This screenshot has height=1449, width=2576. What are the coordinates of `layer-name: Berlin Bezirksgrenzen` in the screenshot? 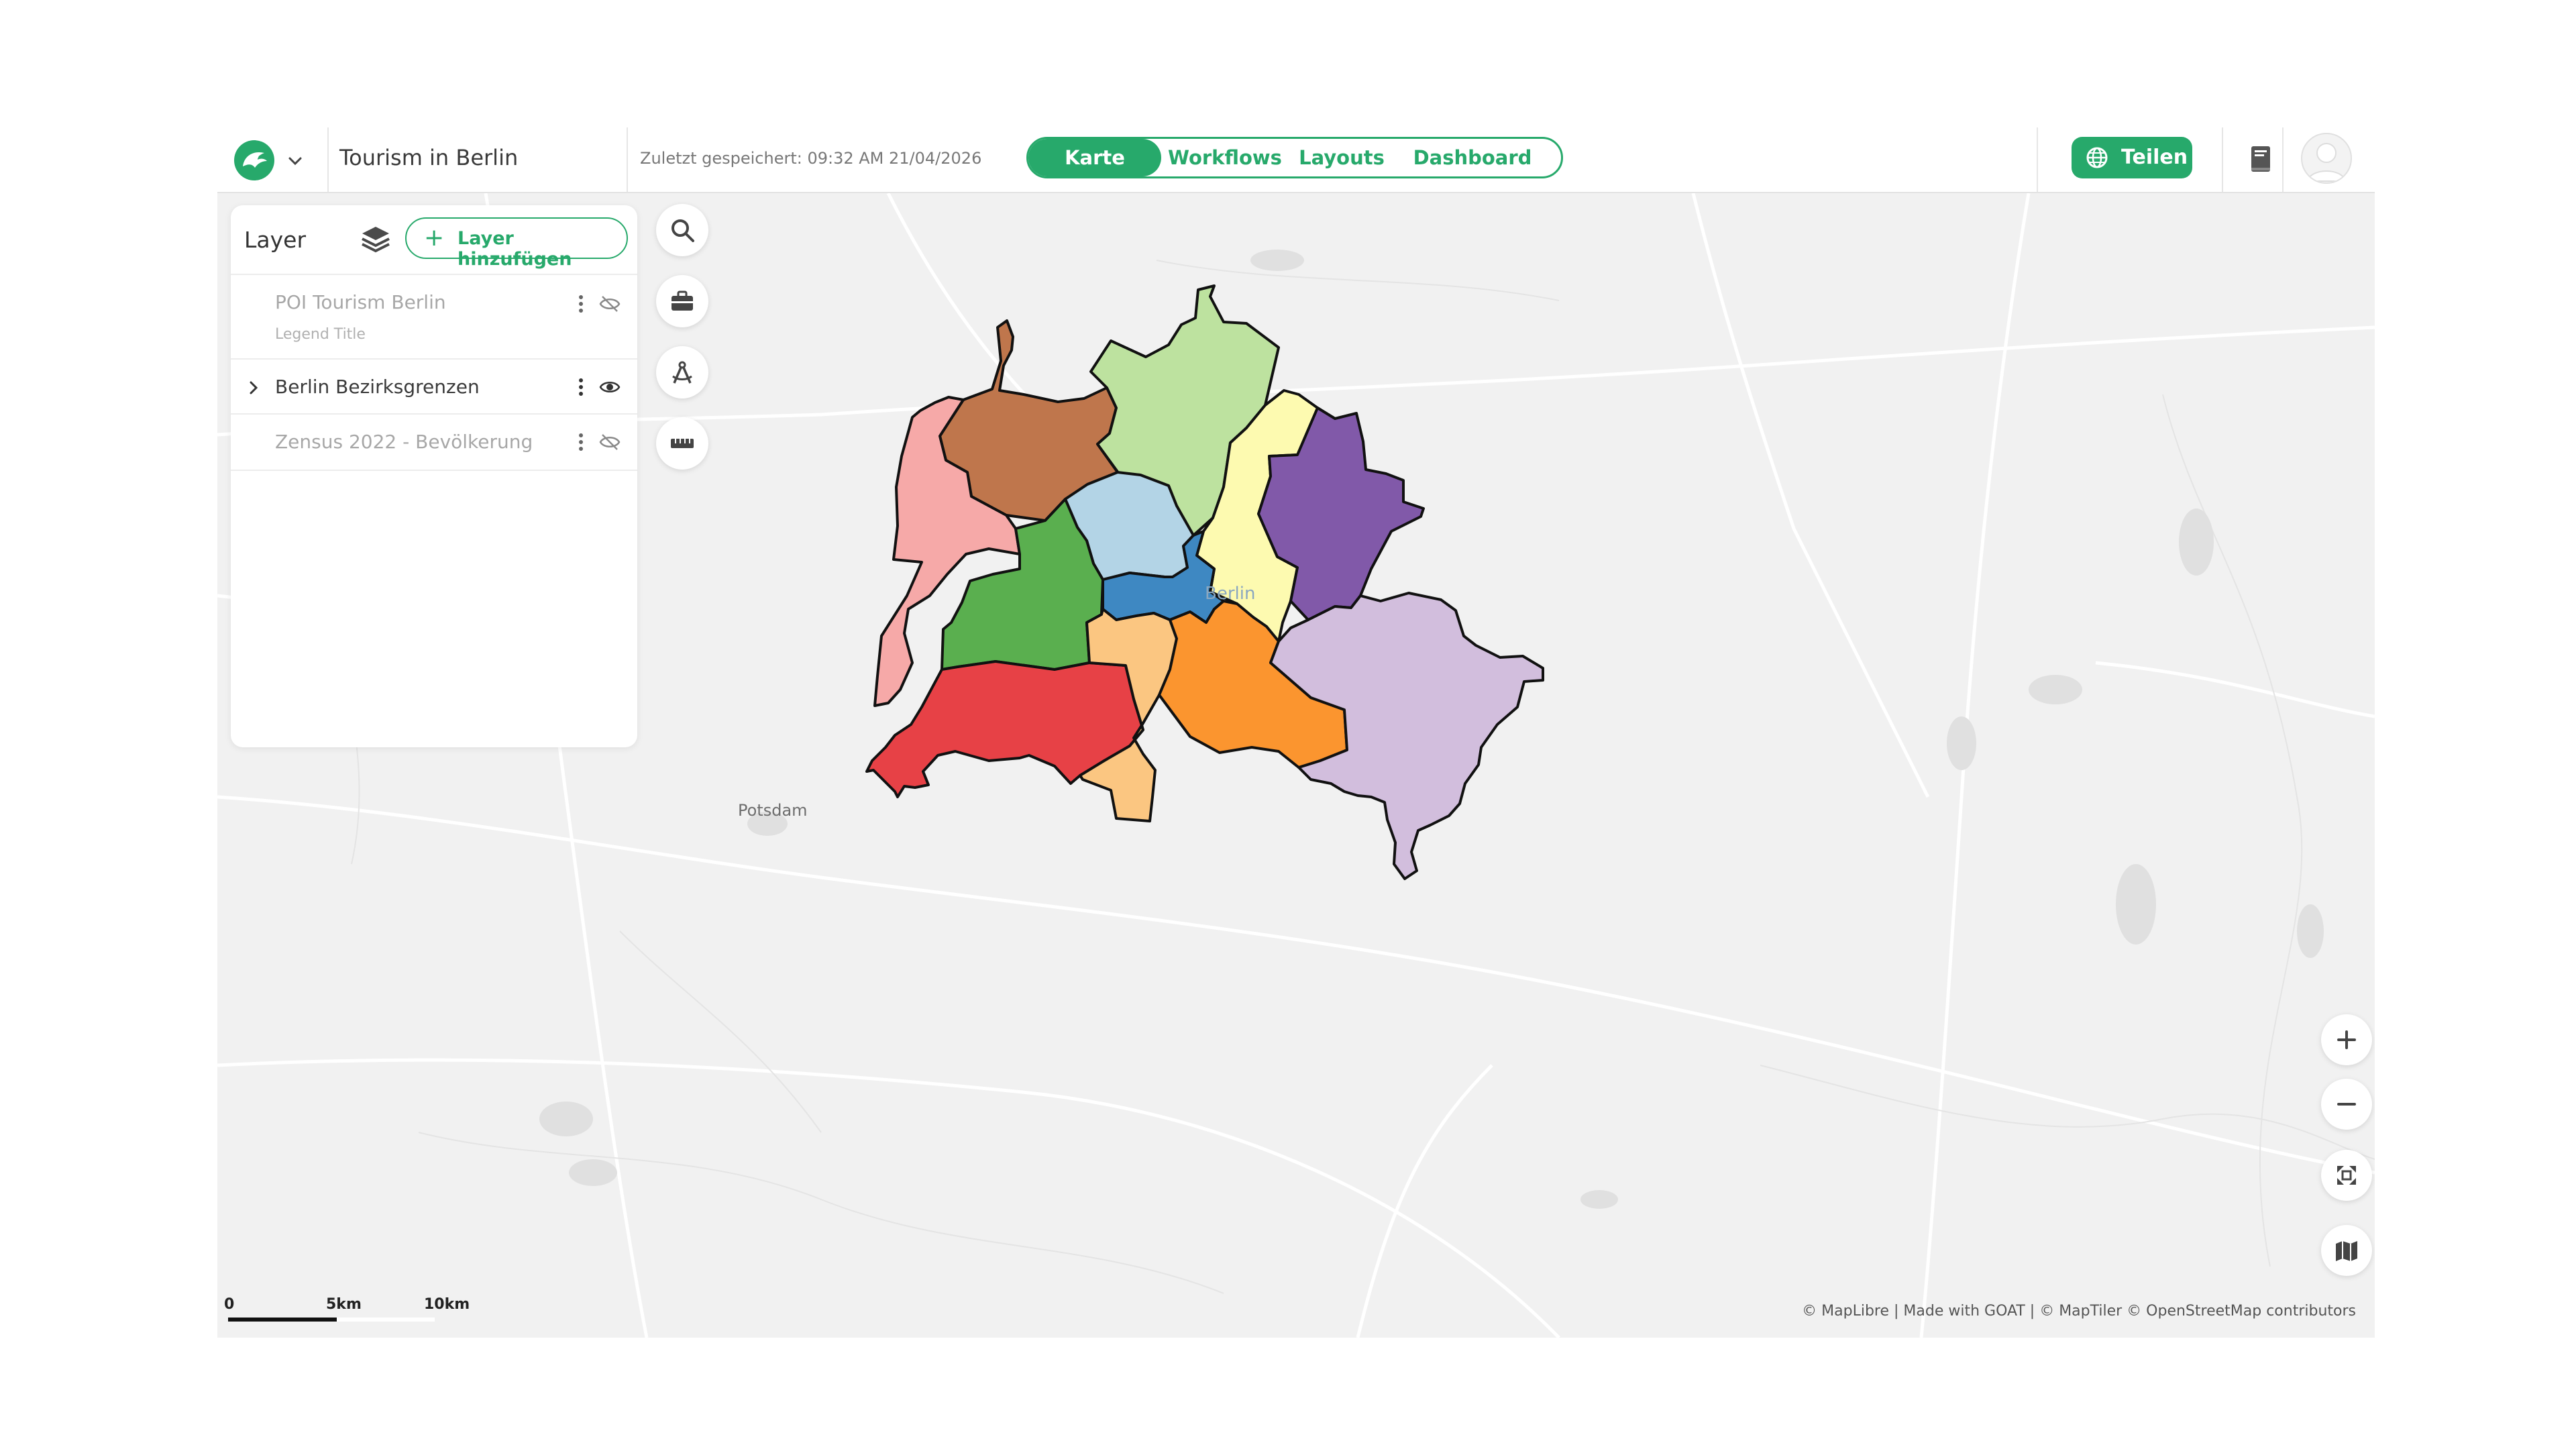 It's located at (377, 387).